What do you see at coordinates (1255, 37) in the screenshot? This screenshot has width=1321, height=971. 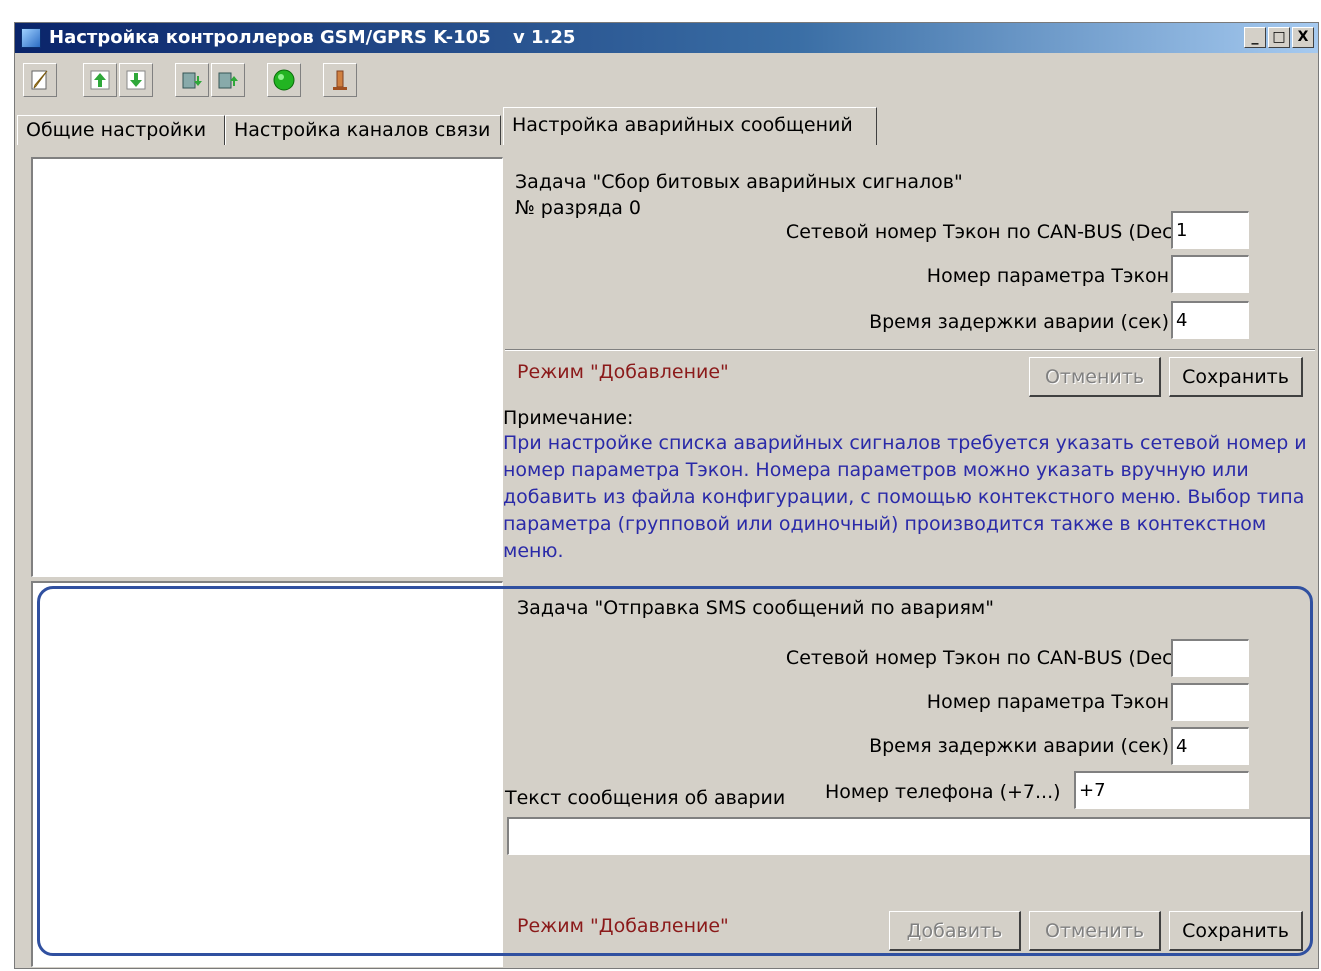 I see `minimize-button: _` at bounding box center [1255, 37].